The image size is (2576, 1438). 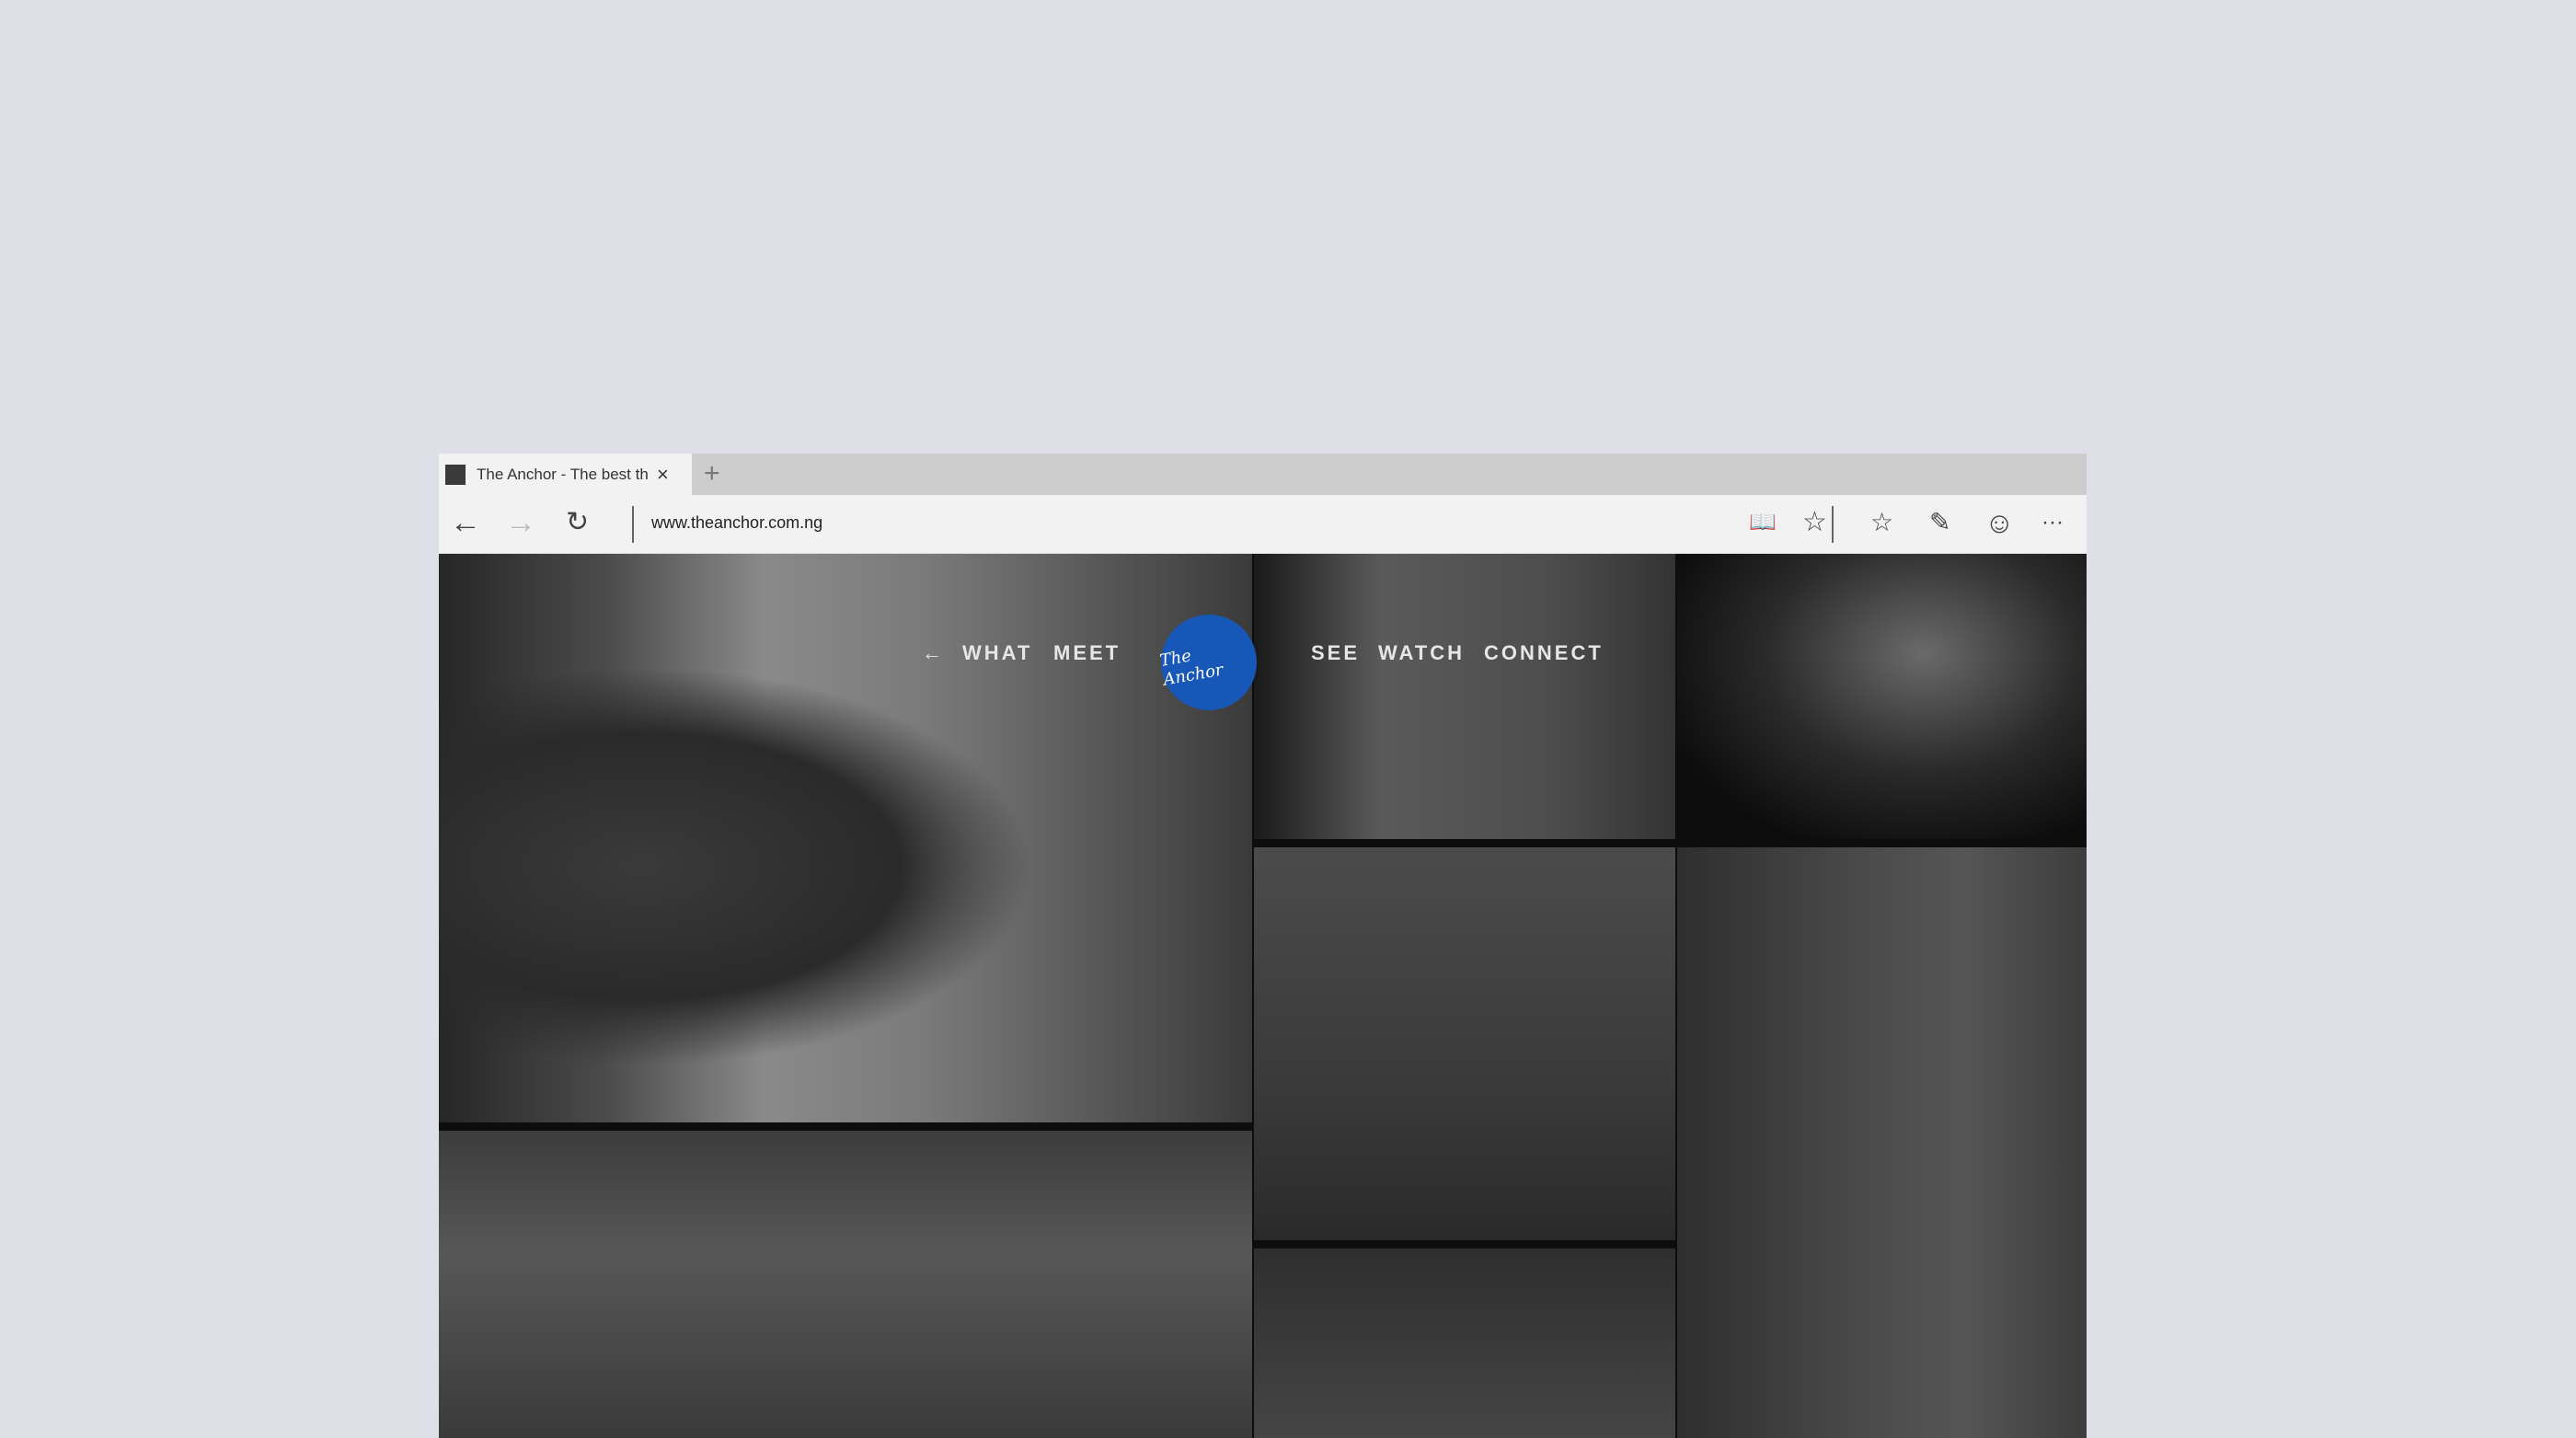 I want to click on site-nav: ← WHAT MEET The Anchor SEE WATCH CONNECT, so click(x=1263, y=632).